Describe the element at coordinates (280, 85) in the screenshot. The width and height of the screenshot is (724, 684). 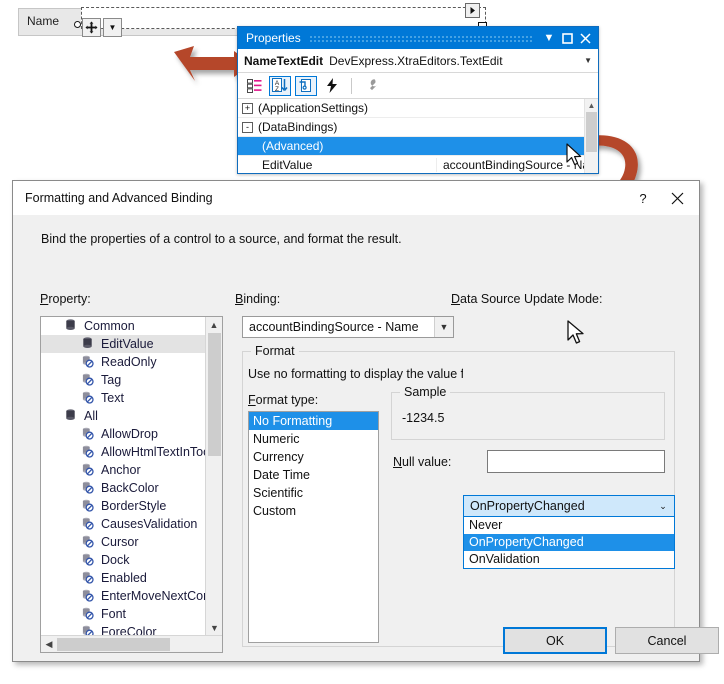
I see `alphabetical-sort-icon: A Z` at that location.